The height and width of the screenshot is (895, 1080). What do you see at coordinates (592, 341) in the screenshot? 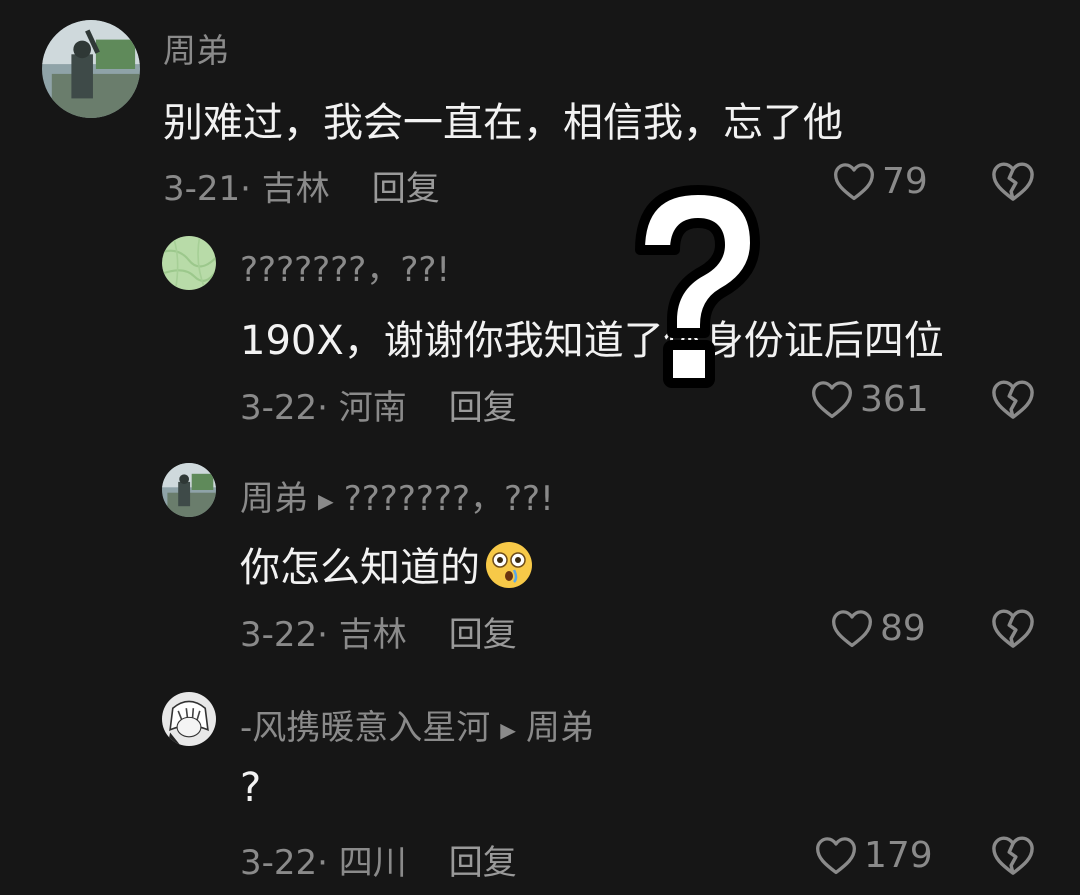
I see `comment-text: 190X，谢谢你我知道了你身份证后四位` at bounding box center [592, 341].